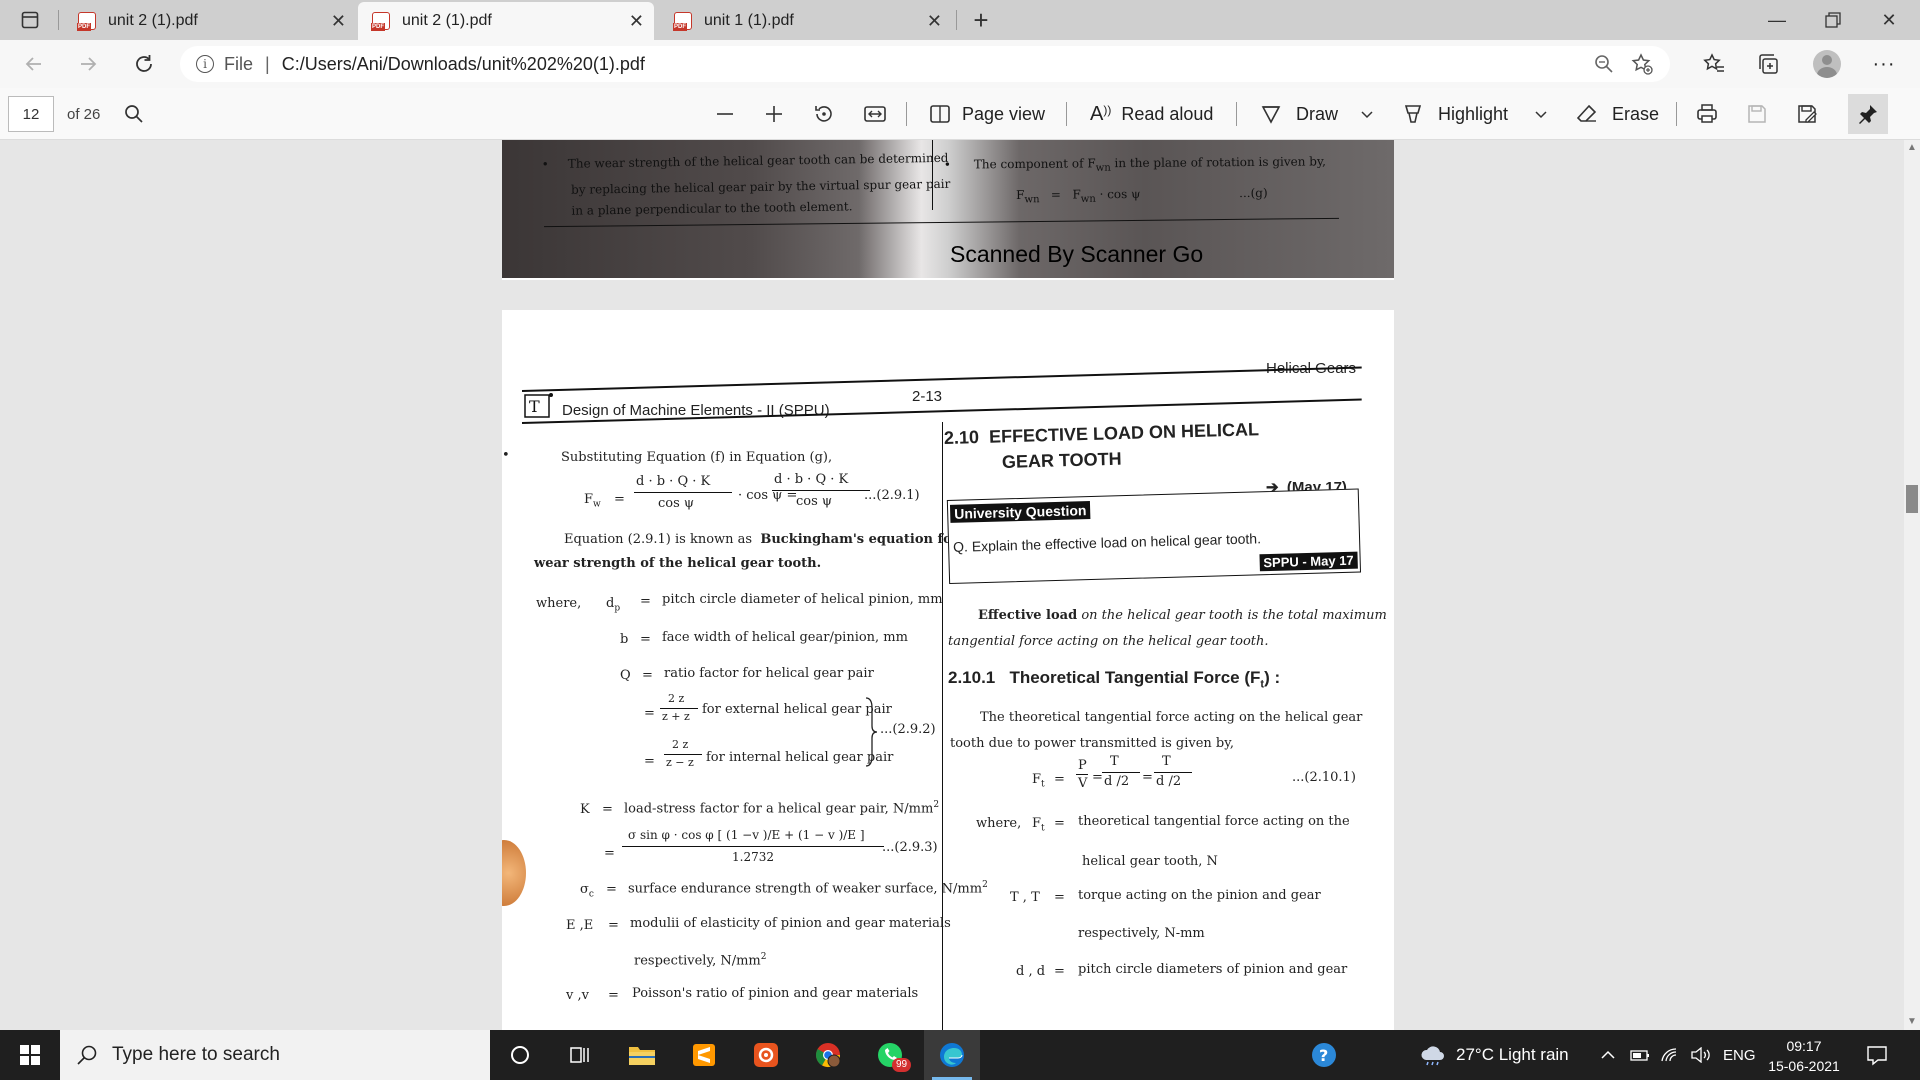 This screenshot has width=1920, height=1080. What do you see at coordinates (1299, 114) in the screenshot?
I see `draw-button: Draw` at bounding box center [1299, 114].